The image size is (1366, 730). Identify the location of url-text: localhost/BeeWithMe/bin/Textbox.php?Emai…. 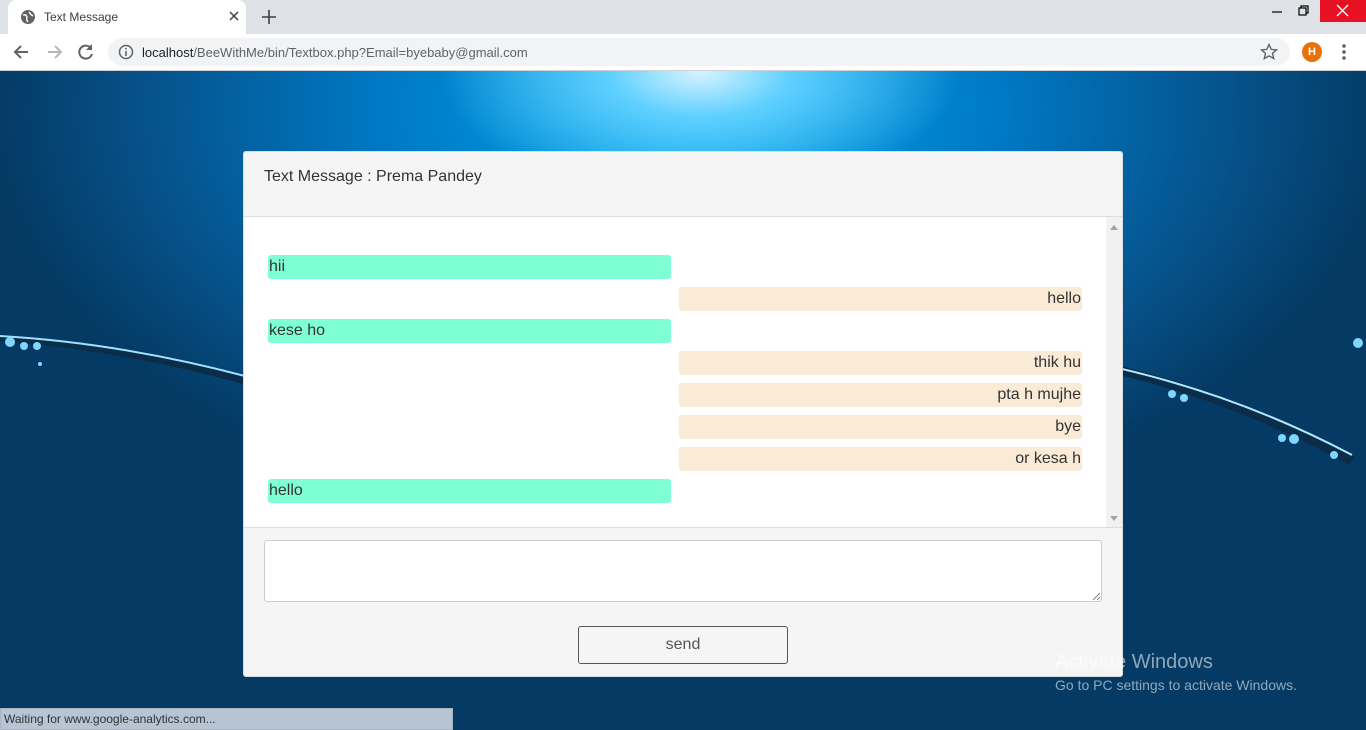
(335, 52).